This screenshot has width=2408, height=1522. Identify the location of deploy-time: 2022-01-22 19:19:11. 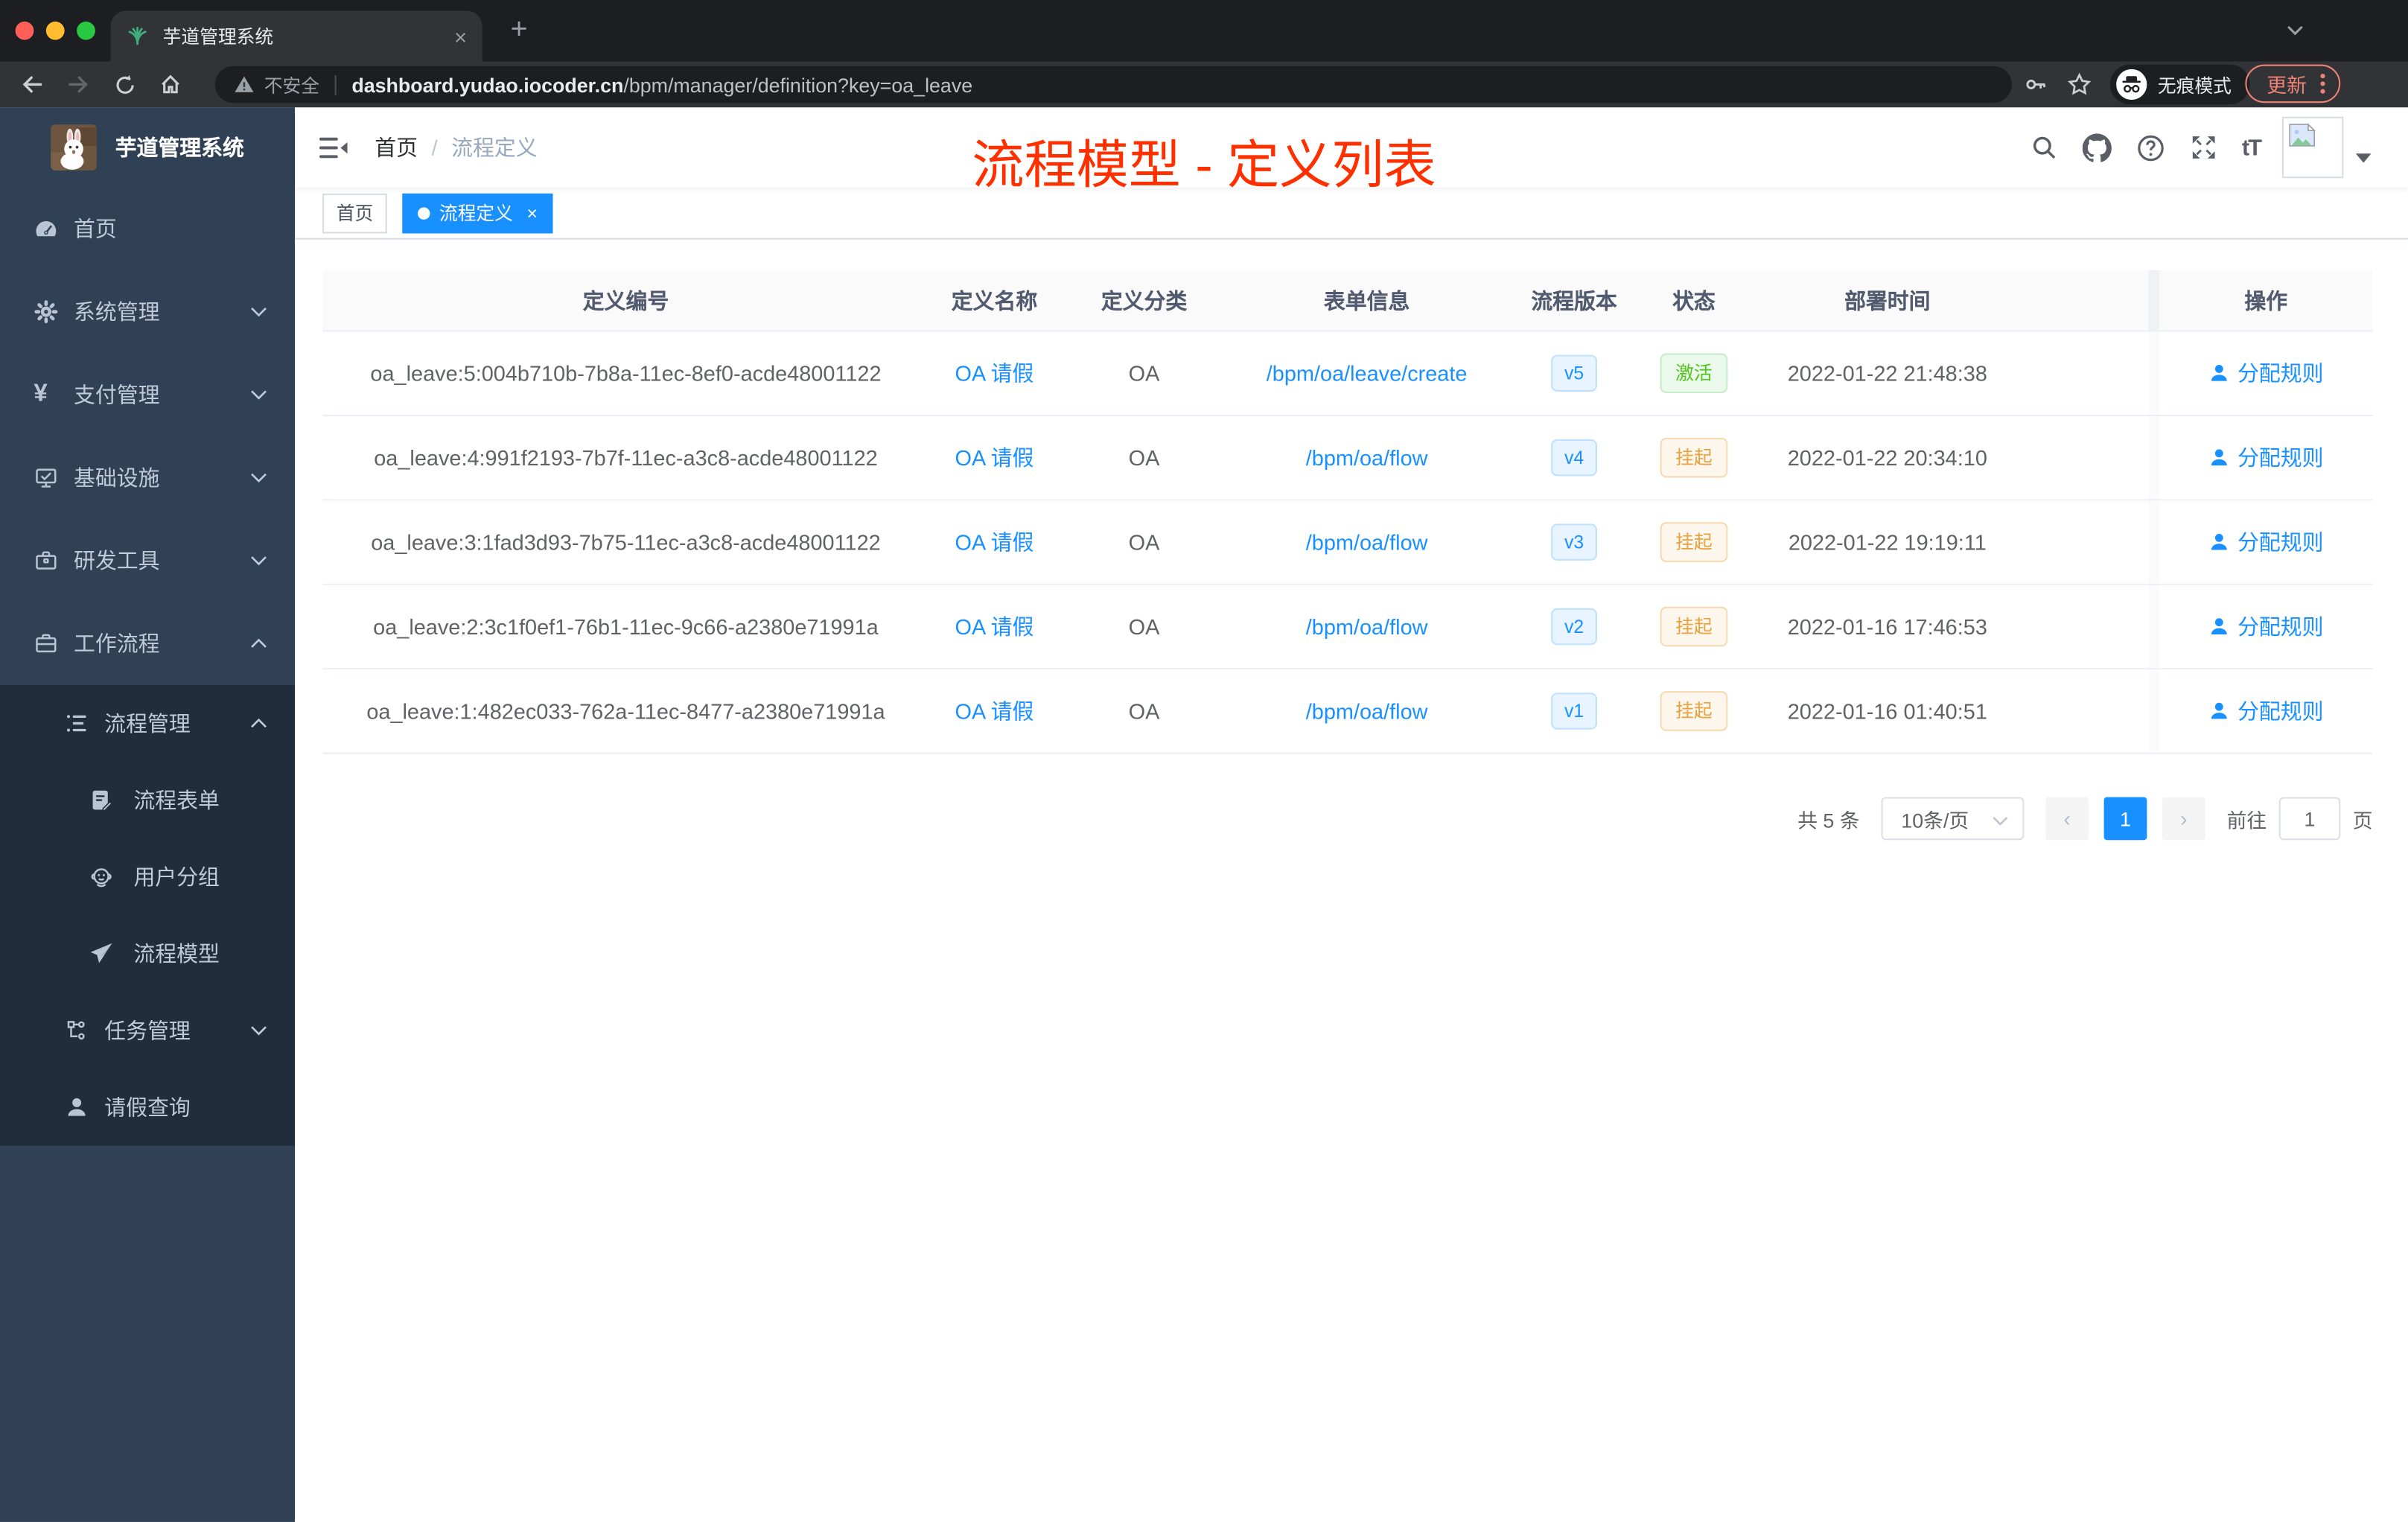
(1887, 542).